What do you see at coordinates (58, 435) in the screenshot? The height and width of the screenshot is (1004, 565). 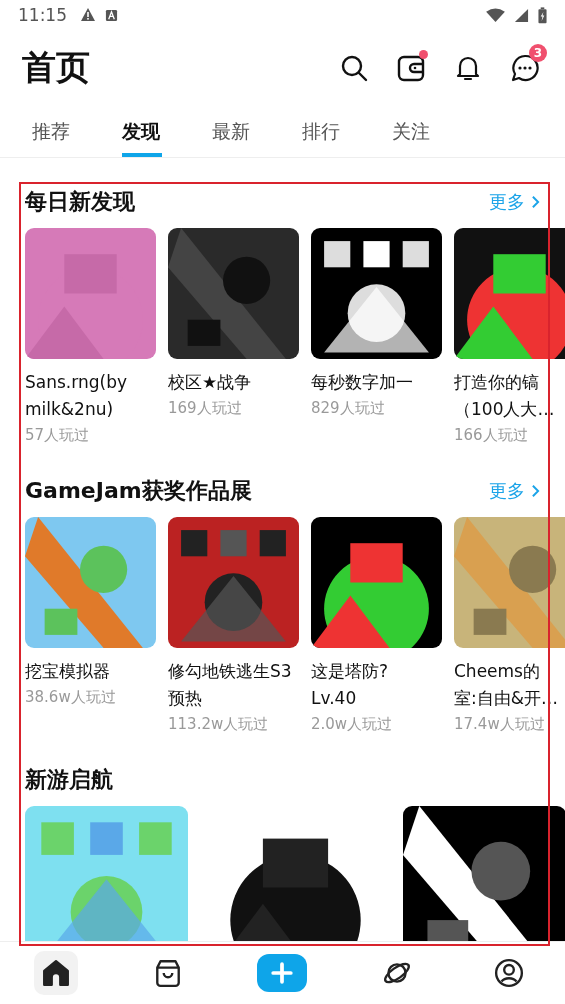 I see `play-count: 57人玩过` at bounding box center [58, 435].